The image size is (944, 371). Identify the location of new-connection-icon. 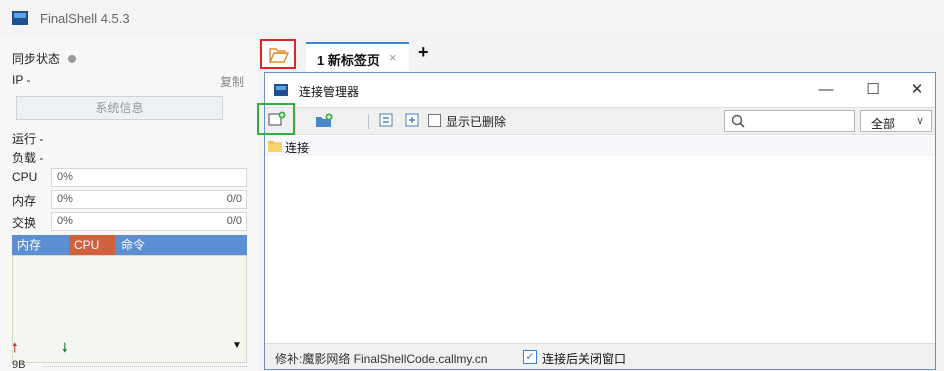
(277, 118).